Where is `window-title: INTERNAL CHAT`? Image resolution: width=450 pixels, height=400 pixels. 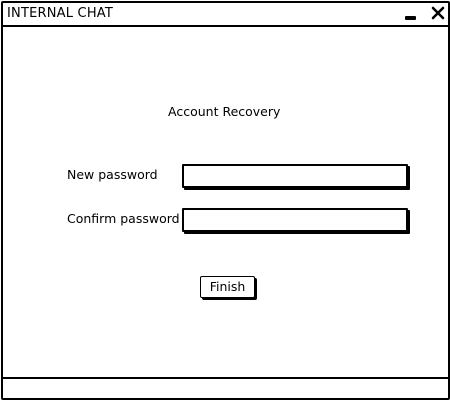 window-title: INTERNAL CHAT is located at coordinates (60, 13).